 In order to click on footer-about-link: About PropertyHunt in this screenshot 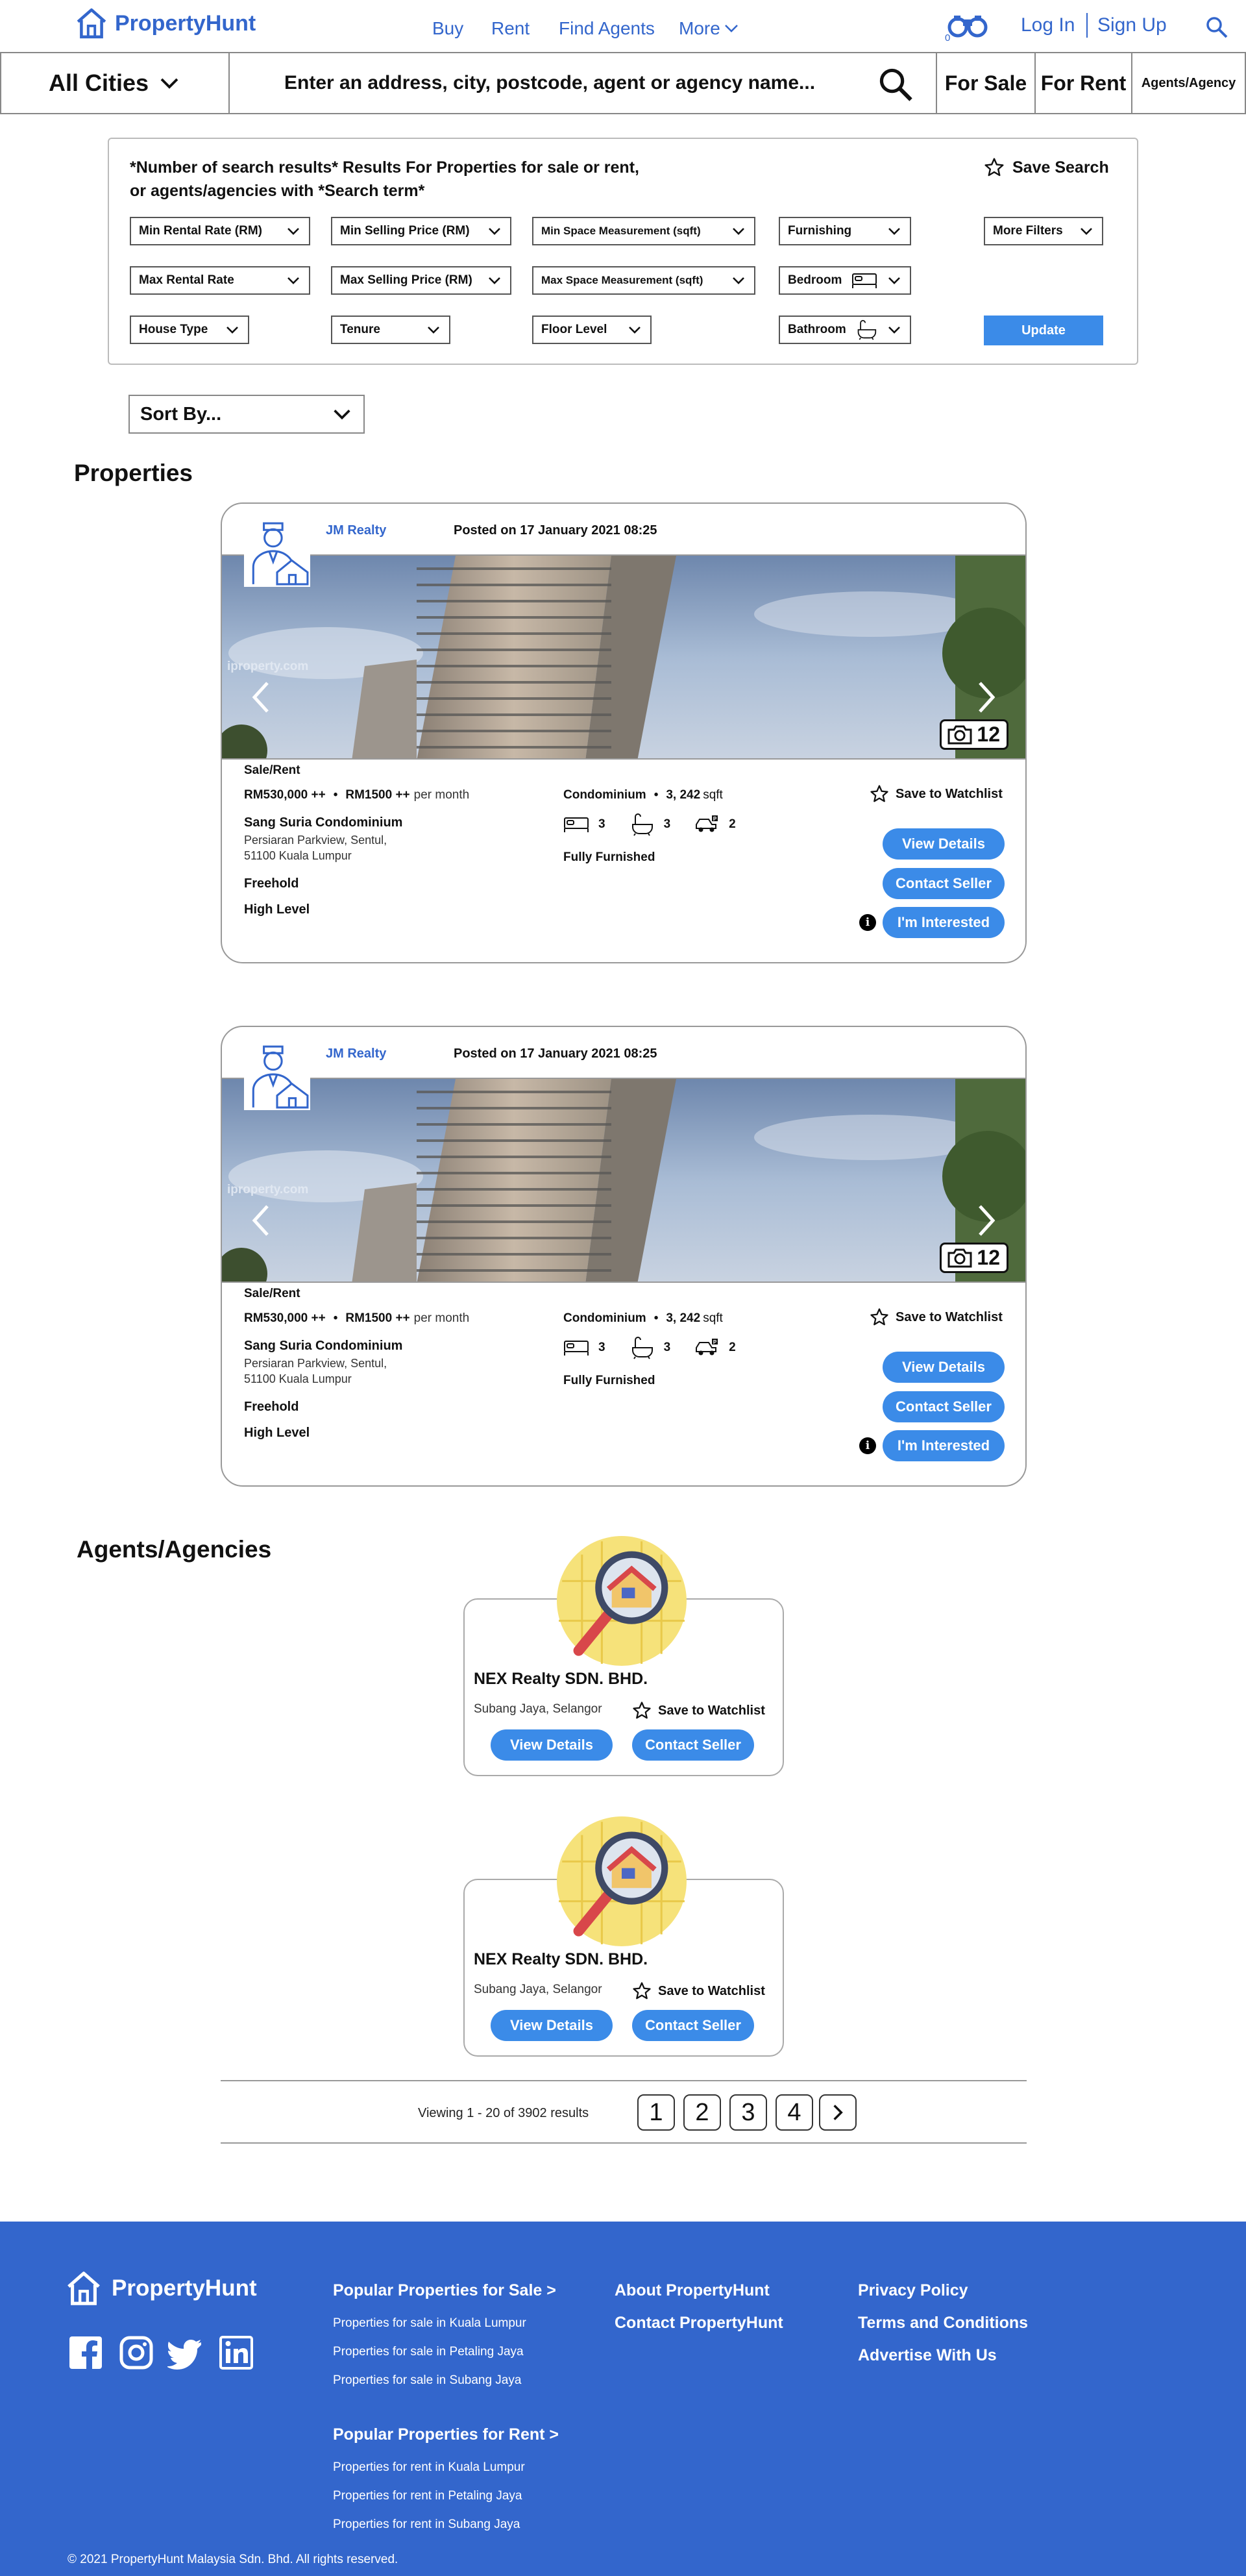, I will do `click(692, 2290)`.